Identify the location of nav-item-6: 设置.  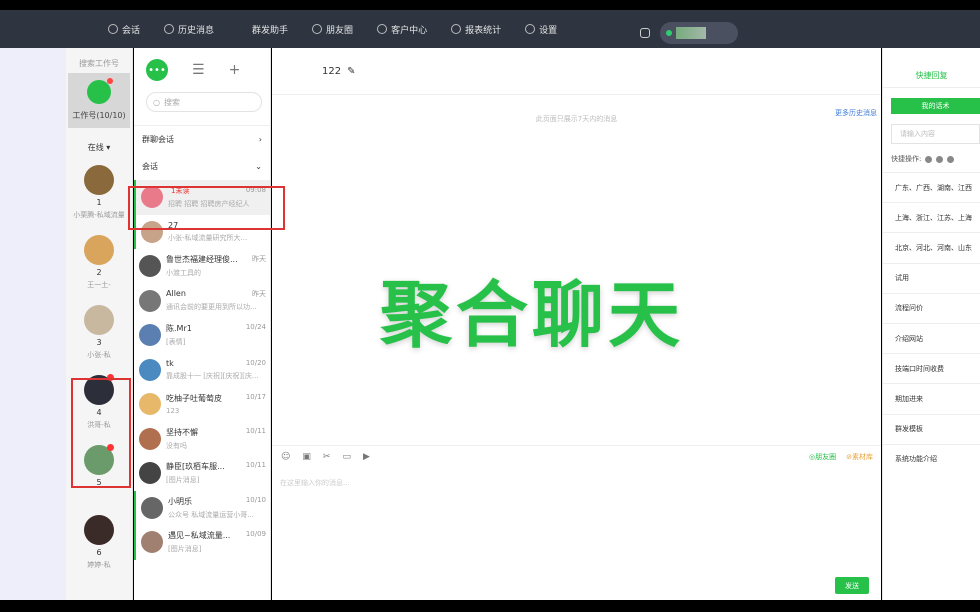
(541, 29).